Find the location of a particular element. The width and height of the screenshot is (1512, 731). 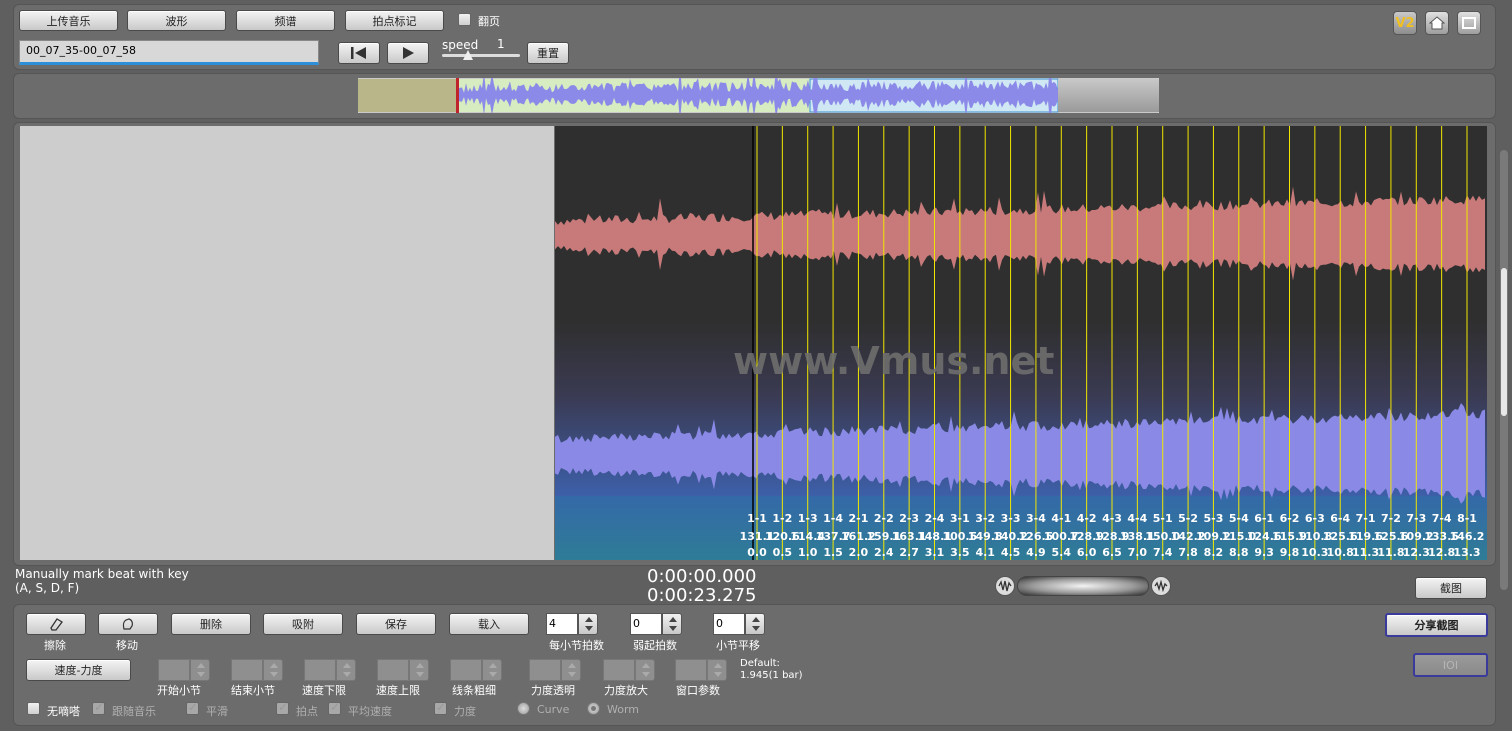

beat-label: 3-4 is located at coordinates (1035, 518).